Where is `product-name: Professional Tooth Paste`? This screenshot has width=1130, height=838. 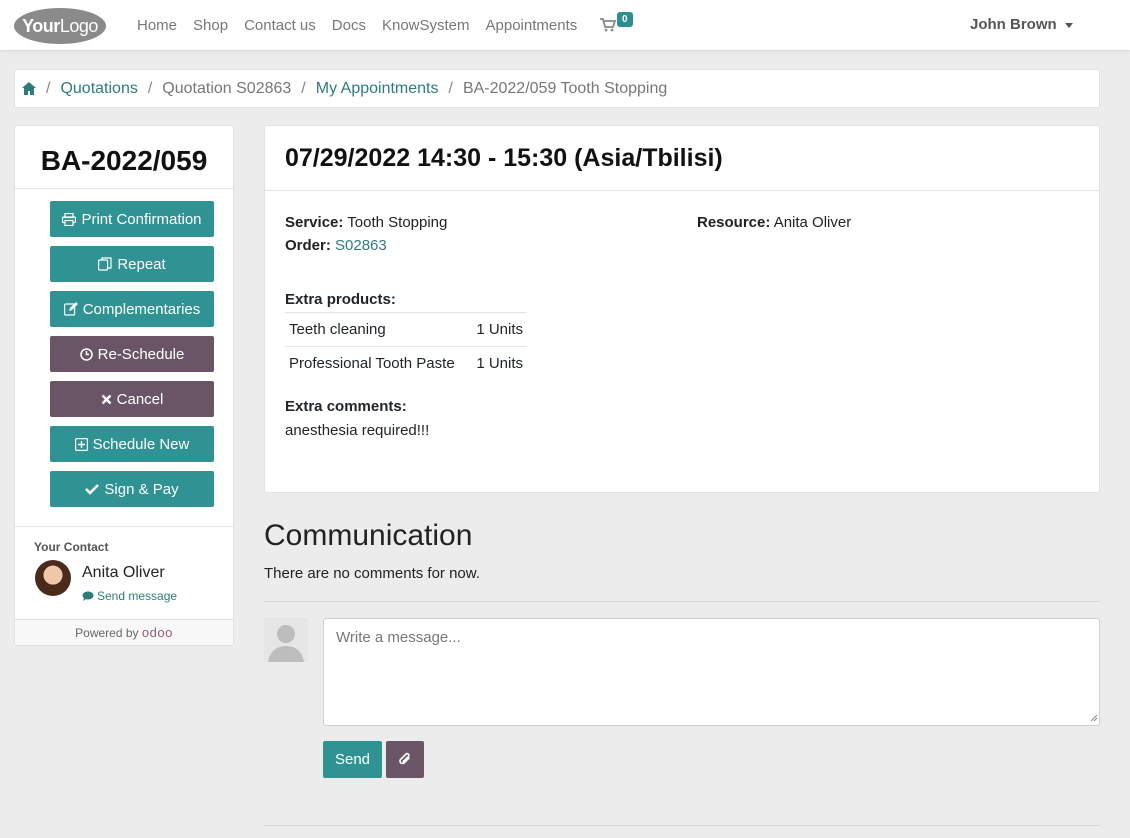
product-name: Professional Tooth Paste is located at coordinates (377, 363).